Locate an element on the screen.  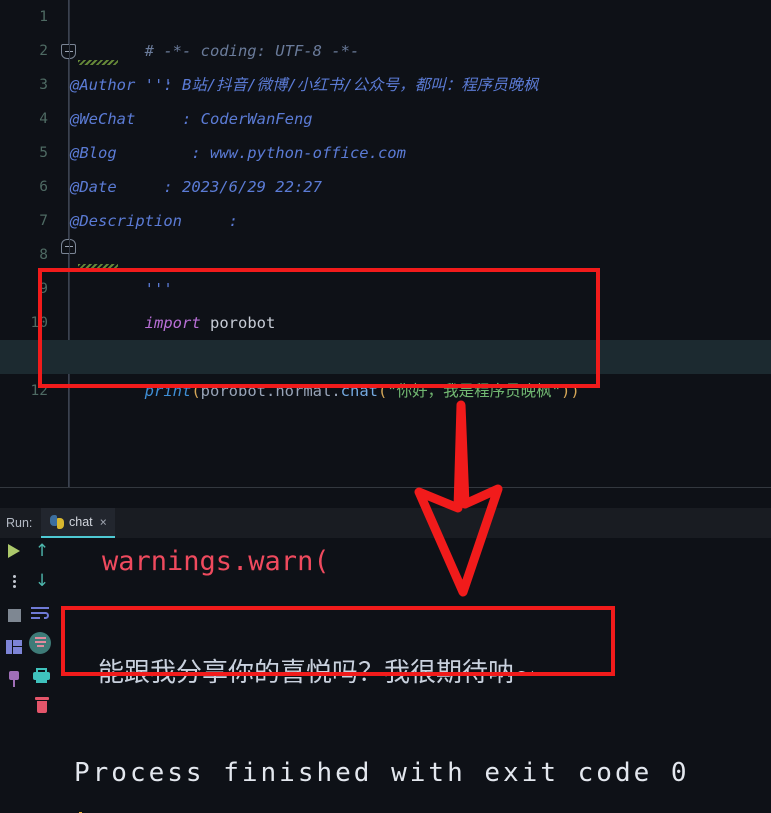
line-number: 7 is located at coordinates (43, 221).